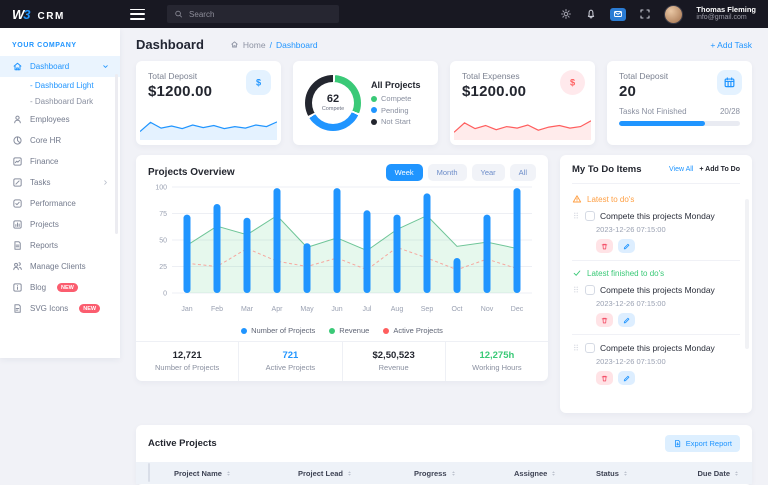 The width and height of the screenshot is (768, 485). Describe the element at coordinates (60, 245) in the screenshot. I see `sidebar-item-reports: Reports` at that location.